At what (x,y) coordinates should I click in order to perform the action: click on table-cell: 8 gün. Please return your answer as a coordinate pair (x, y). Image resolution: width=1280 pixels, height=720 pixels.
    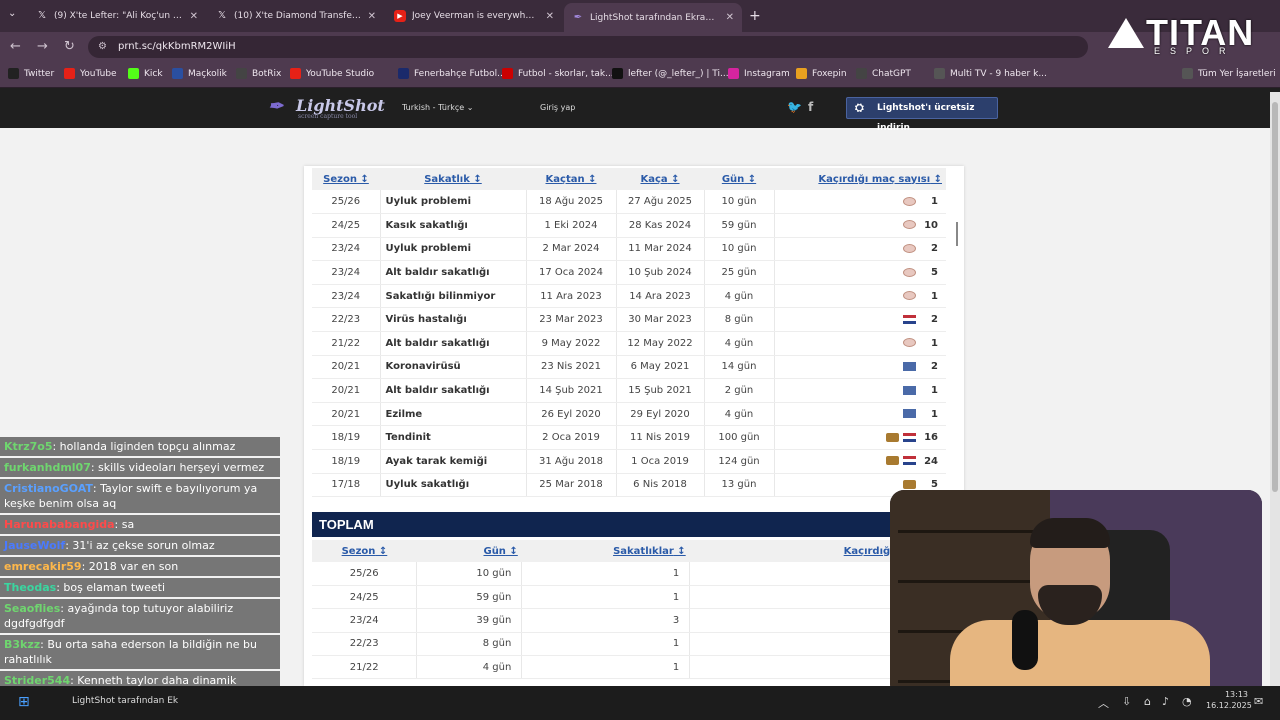
    Looking at the image, I should click on (739, 320).